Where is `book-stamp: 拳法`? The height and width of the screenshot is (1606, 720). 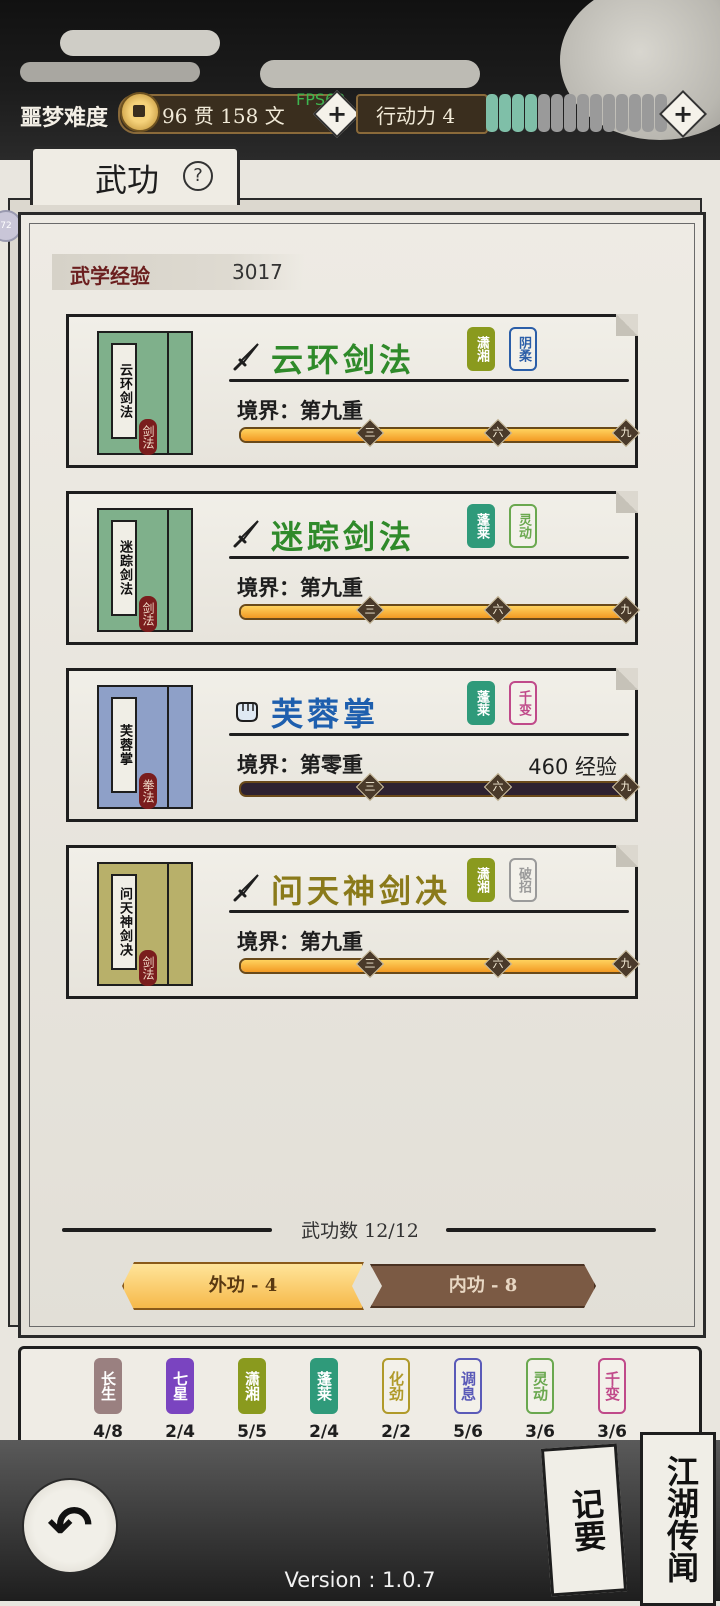
book-stamp: 拳法 is located at coordinates (148, 791).